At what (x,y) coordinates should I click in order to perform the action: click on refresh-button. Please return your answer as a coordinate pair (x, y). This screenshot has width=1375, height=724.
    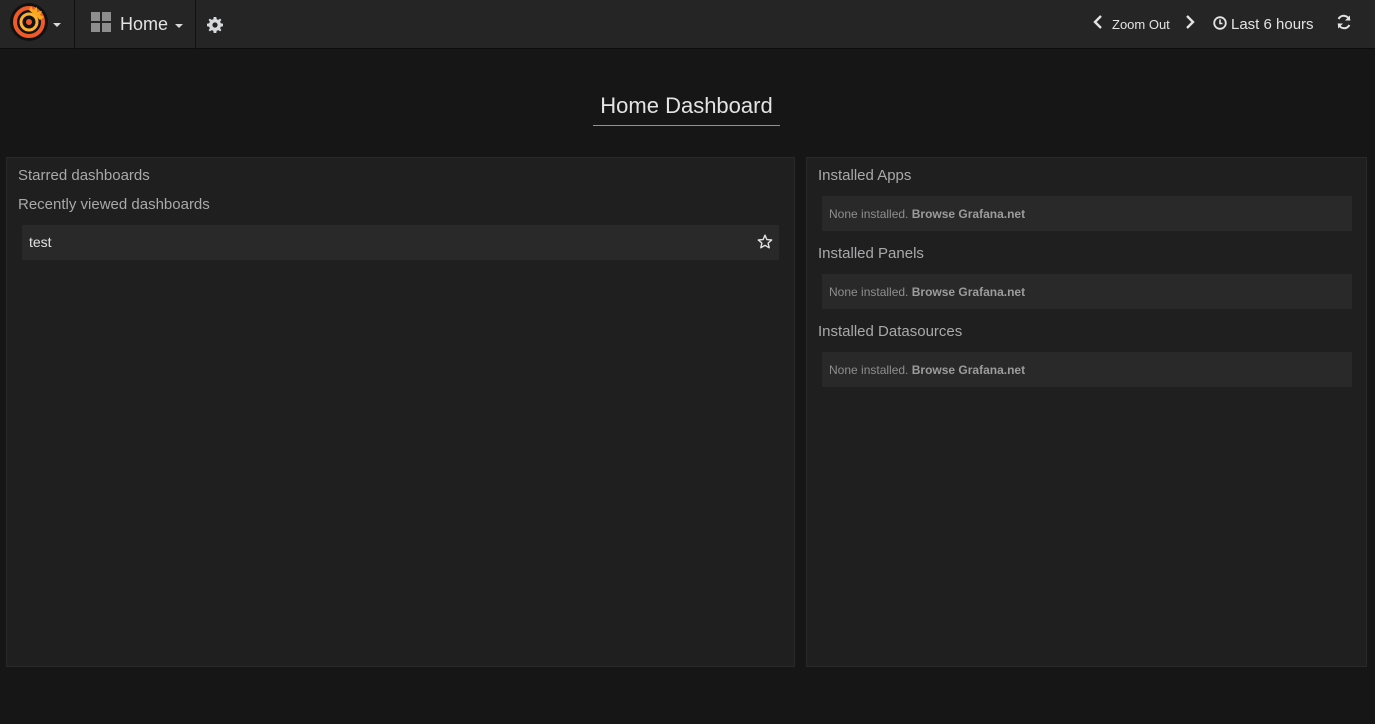
    Looking at the image, I should click on (1344, 24).